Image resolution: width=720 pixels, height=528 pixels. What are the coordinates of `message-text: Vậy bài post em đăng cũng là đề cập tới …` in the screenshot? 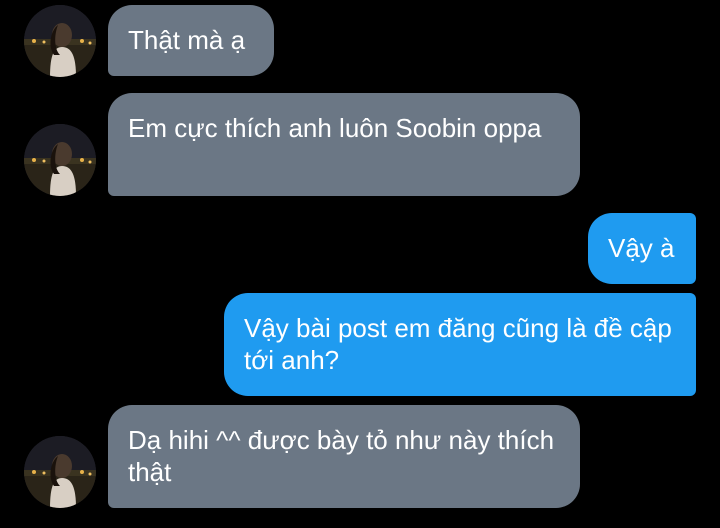 It's located at (458, 344).